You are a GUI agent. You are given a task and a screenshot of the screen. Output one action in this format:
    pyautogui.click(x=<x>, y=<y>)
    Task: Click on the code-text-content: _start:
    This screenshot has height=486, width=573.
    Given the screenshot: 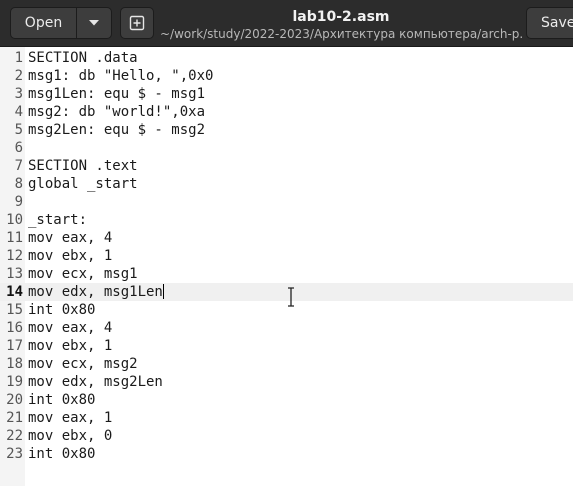 What is the action you would take?
    pyautogui.click(x=58, y=220)
    